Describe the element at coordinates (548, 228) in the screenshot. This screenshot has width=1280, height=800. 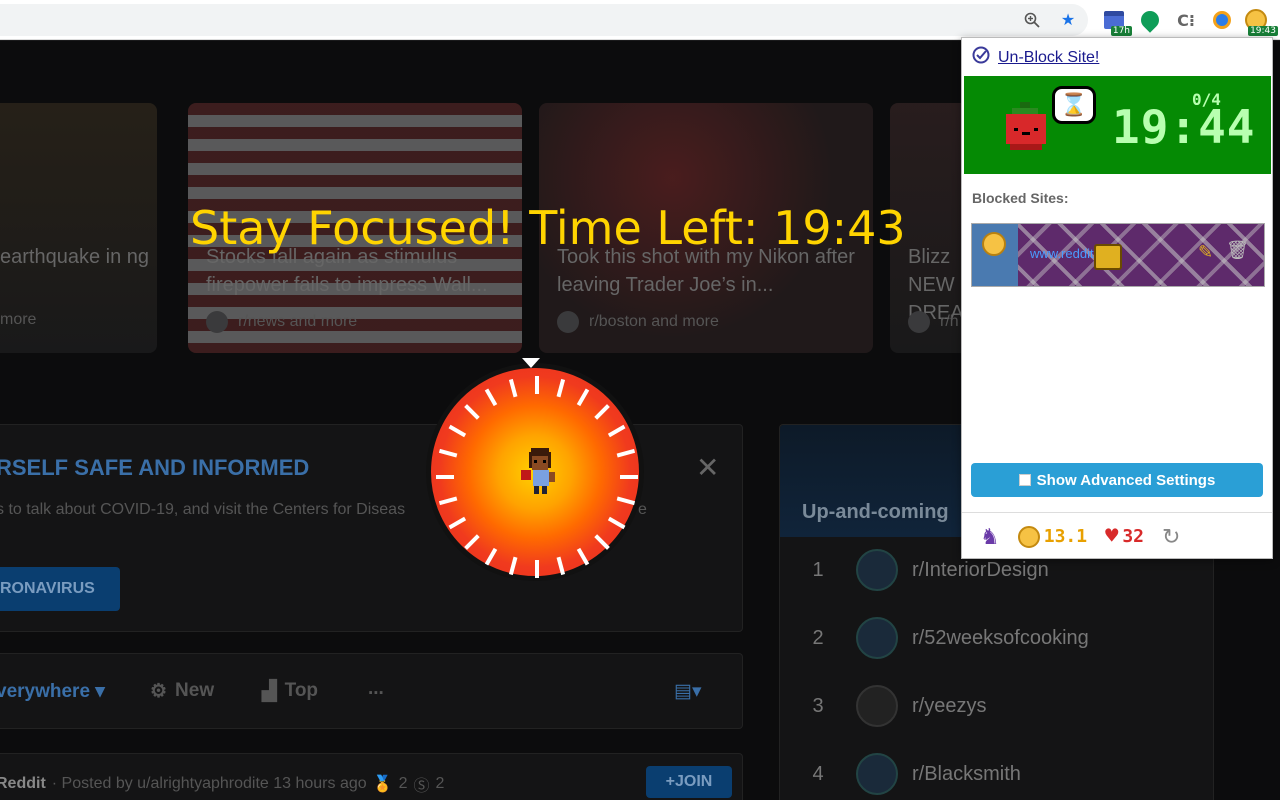
I see `focus-message: Stay Focused! Time Left: 19:43` at that location.